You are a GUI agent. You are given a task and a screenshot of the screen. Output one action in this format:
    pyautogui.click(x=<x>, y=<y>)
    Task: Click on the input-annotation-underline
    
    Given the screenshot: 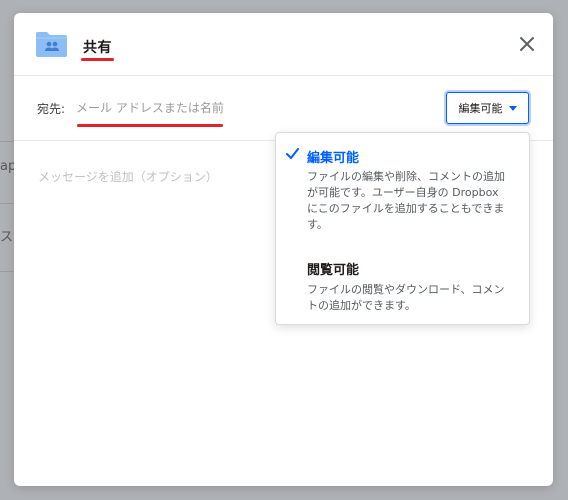 What is the action you would take?
    pyautogui.click(x=150, y=125)
    